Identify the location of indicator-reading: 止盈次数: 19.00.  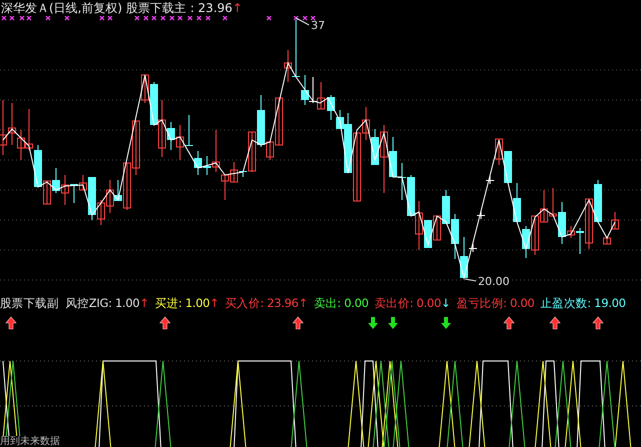
(583, 303).